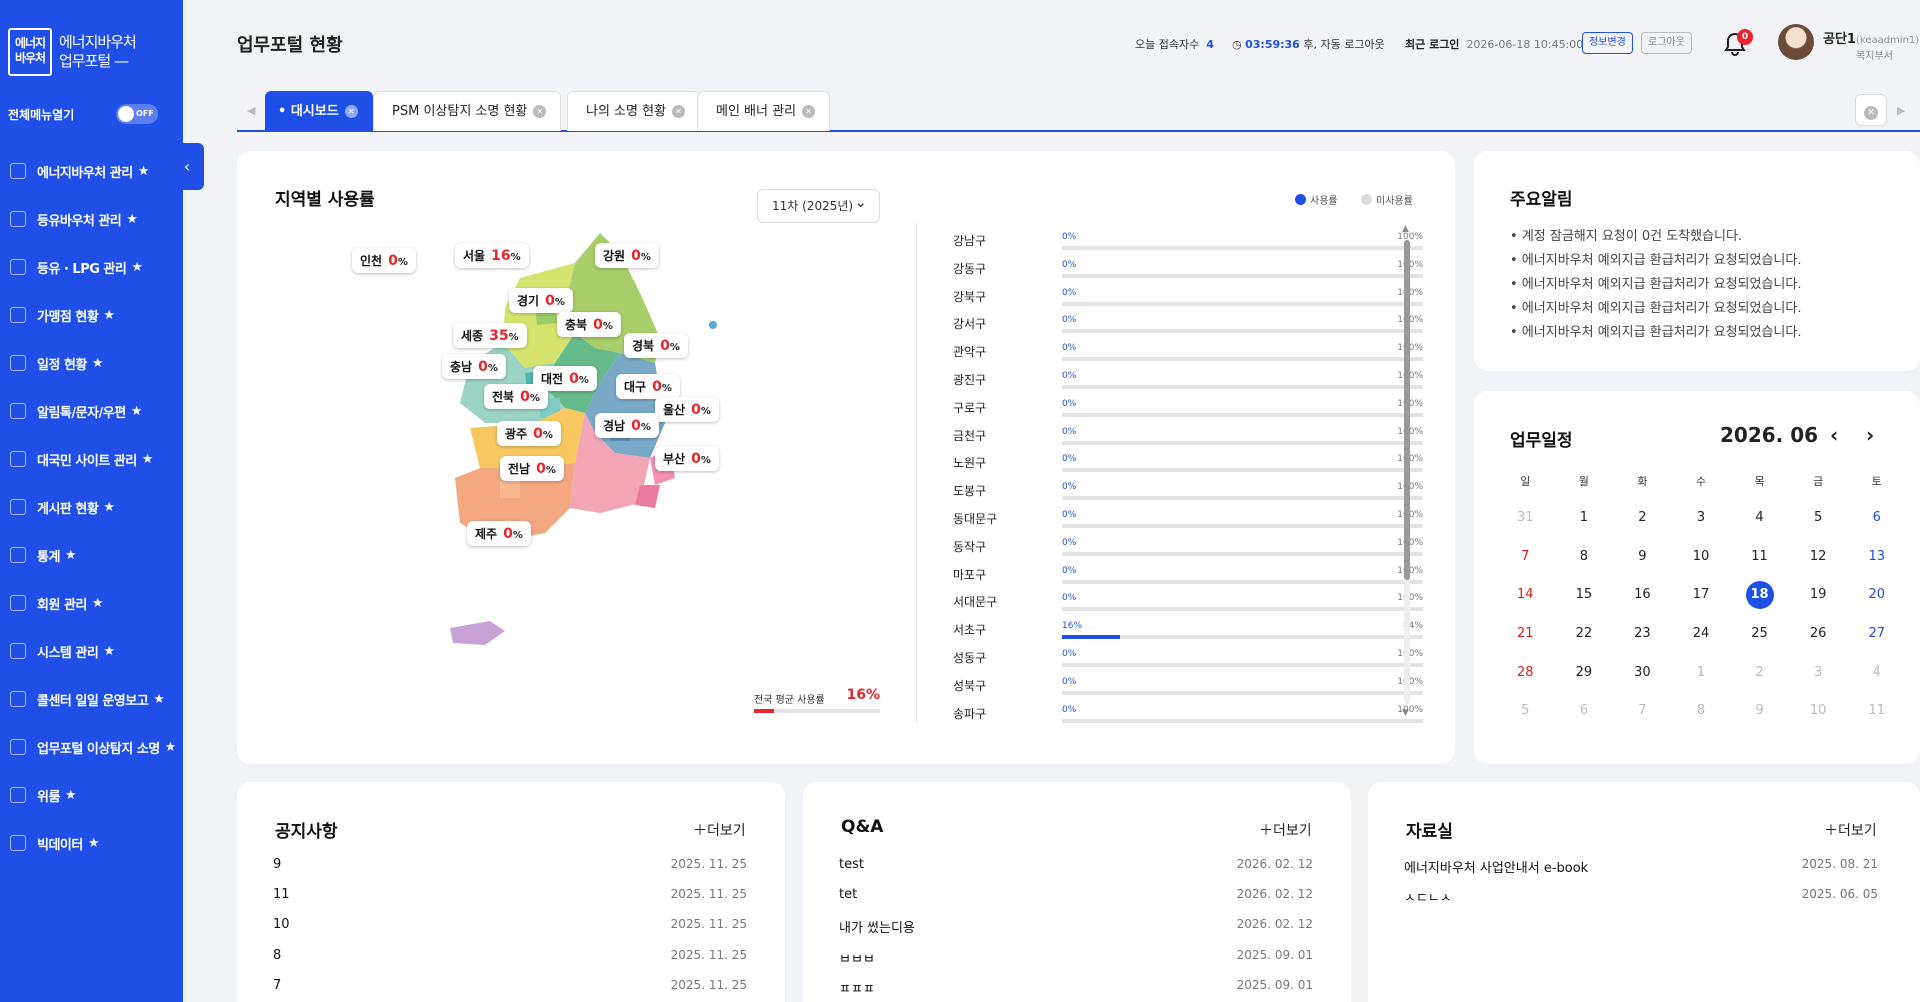 The height and width of the screenshot is (1002, 1920). Describe the element at coordinates (1759, 595) in the screenshot. I see `calendar-day: 18` at that location.